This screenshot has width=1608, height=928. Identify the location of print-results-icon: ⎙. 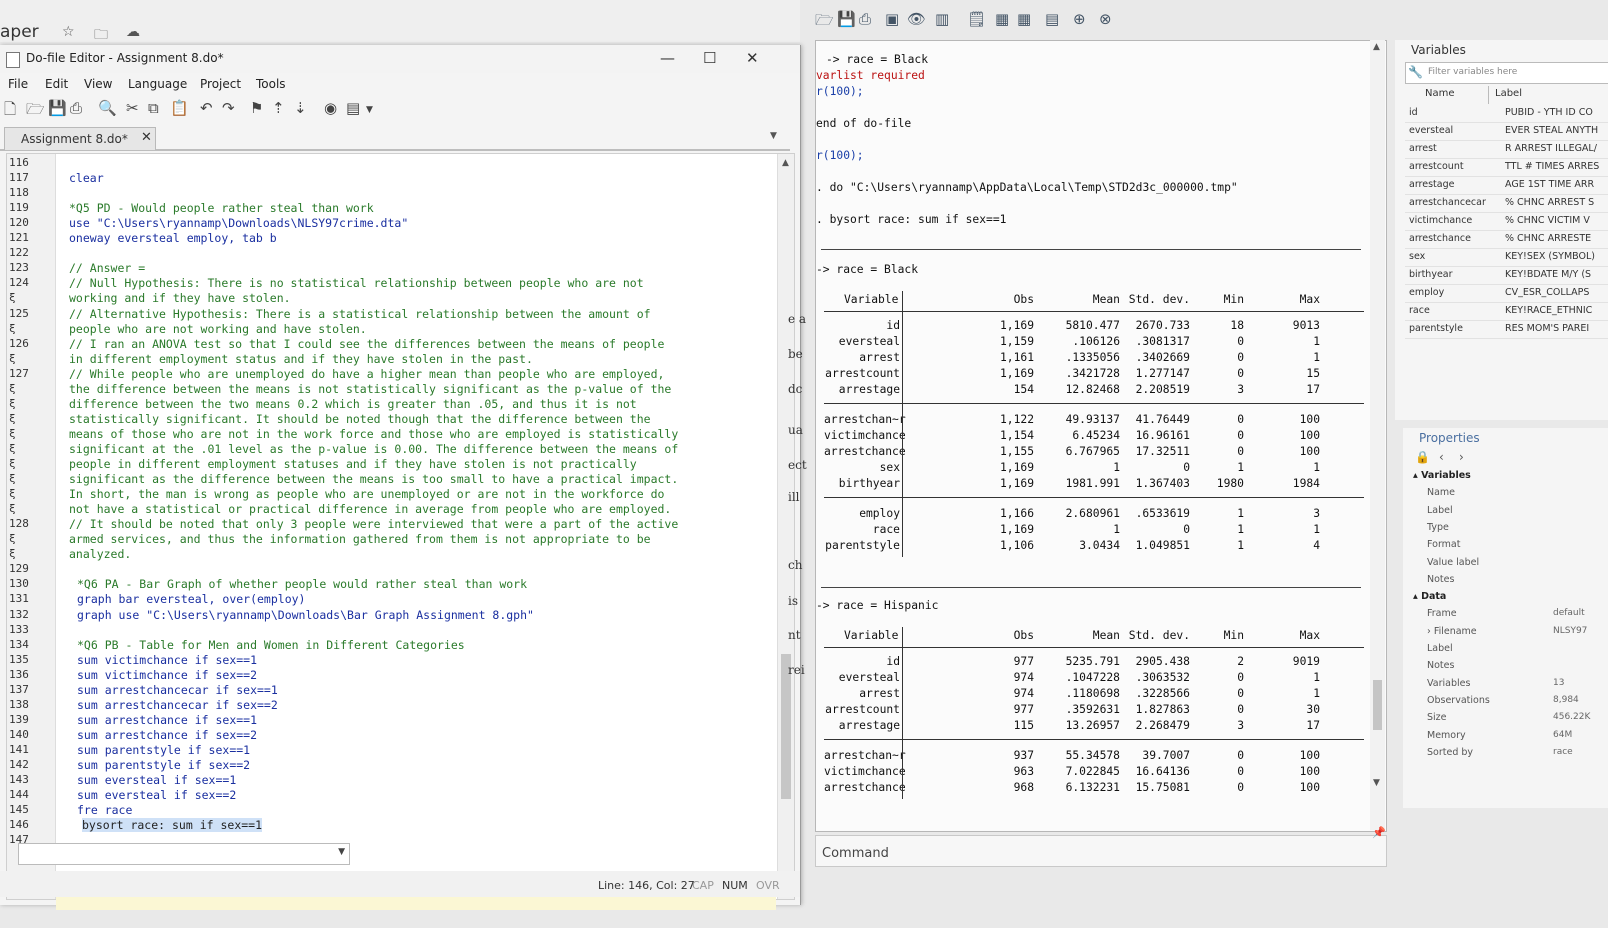
(865, 19).